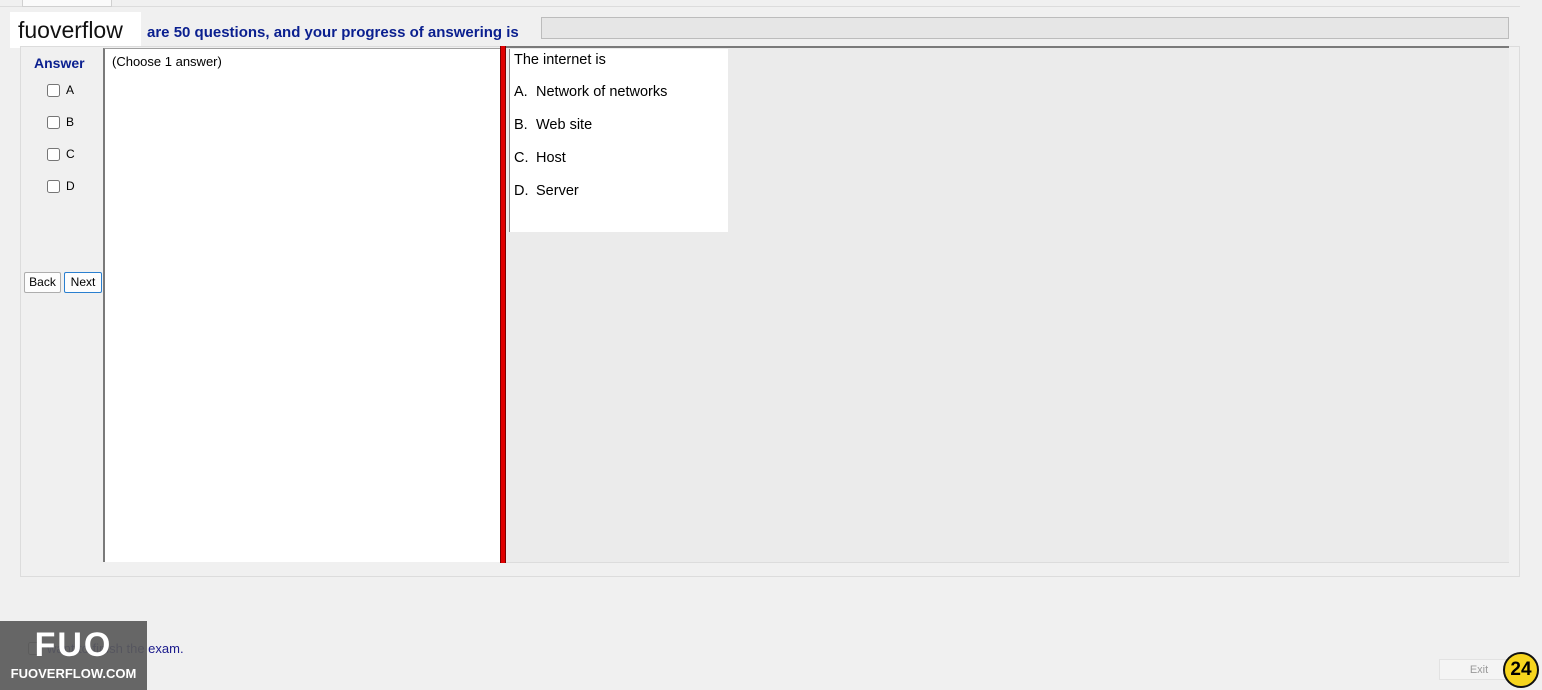  I want to click on watermark-logo: FUO FUOVERFLOW.COM, so click(73, 655).